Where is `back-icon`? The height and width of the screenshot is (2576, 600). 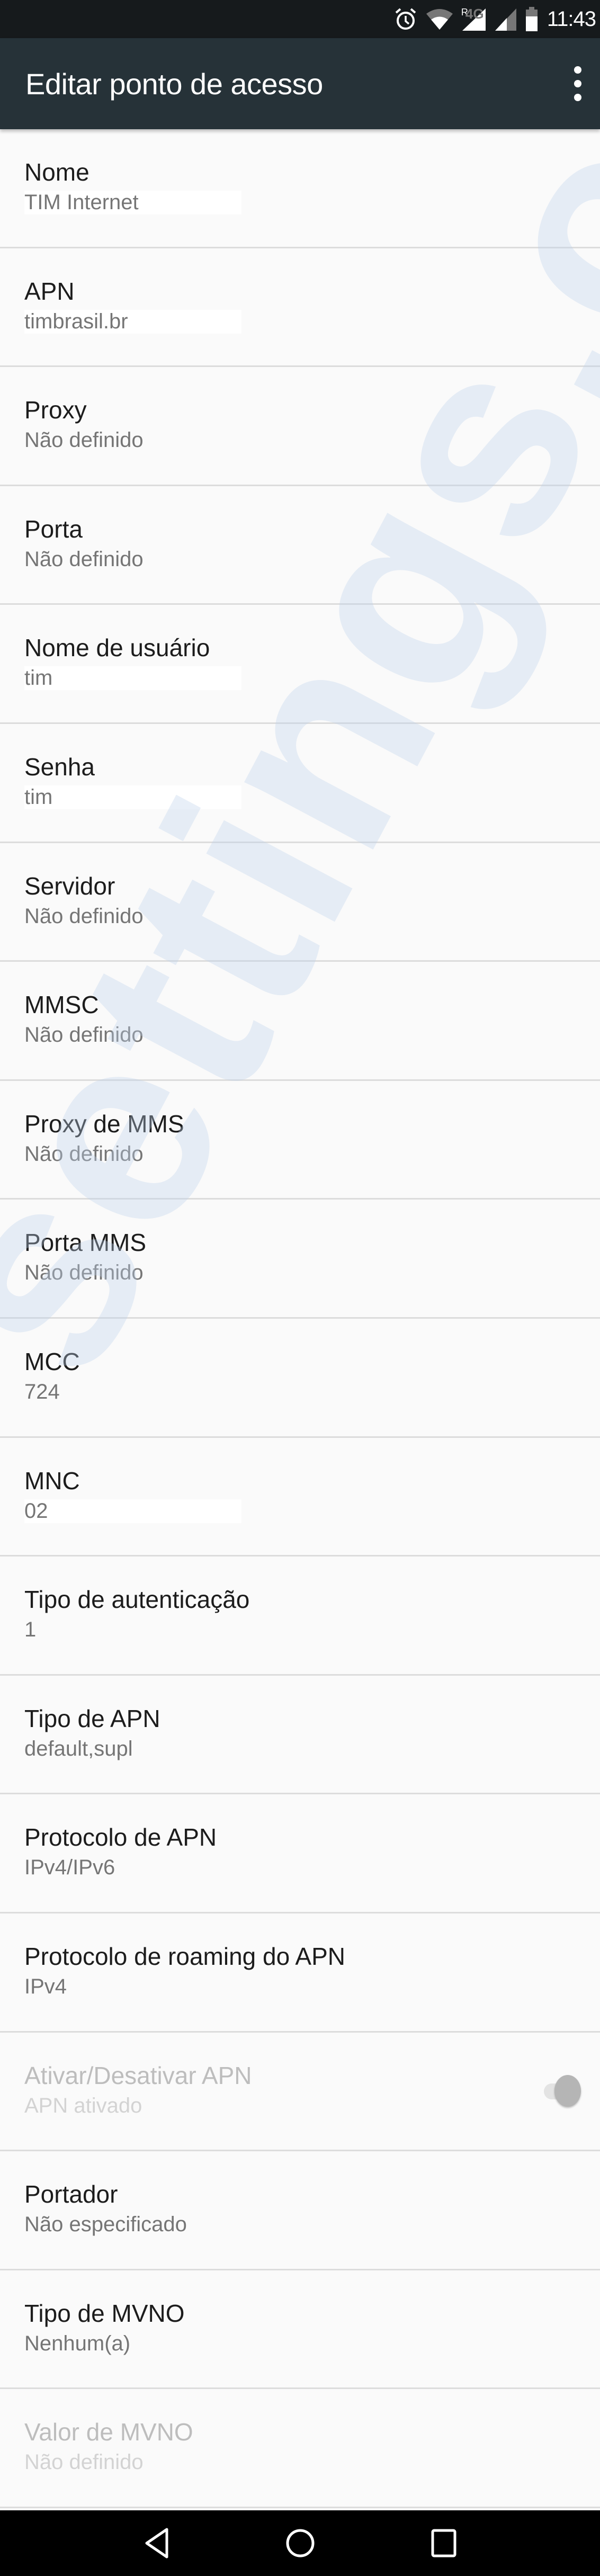 back-icon is located at coordinates (157, 2543).